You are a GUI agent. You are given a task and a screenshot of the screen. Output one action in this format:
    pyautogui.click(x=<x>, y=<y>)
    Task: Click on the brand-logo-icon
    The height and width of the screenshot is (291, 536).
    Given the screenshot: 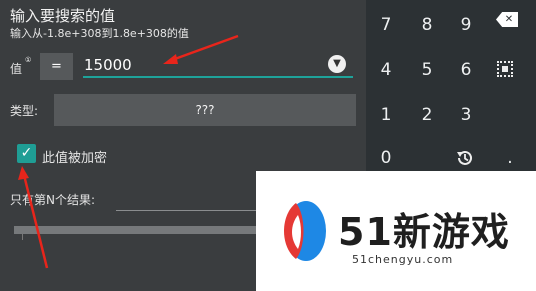 What is the action you would take?
    pyautogui.click(x=305, y=231)
    